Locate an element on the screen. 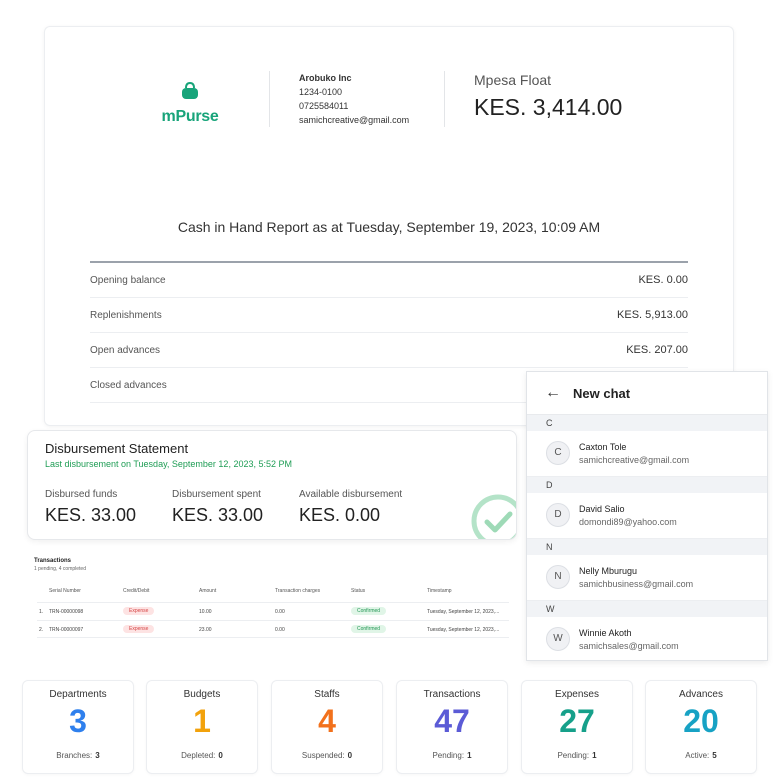  card-title: Departments is located at coordinates (78, 694).